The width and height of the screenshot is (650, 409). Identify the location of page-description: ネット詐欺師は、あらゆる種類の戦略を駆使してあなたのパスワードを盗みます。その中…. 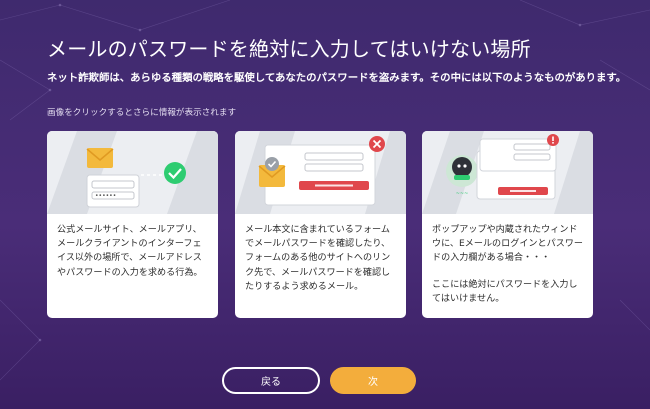
(337, 78).